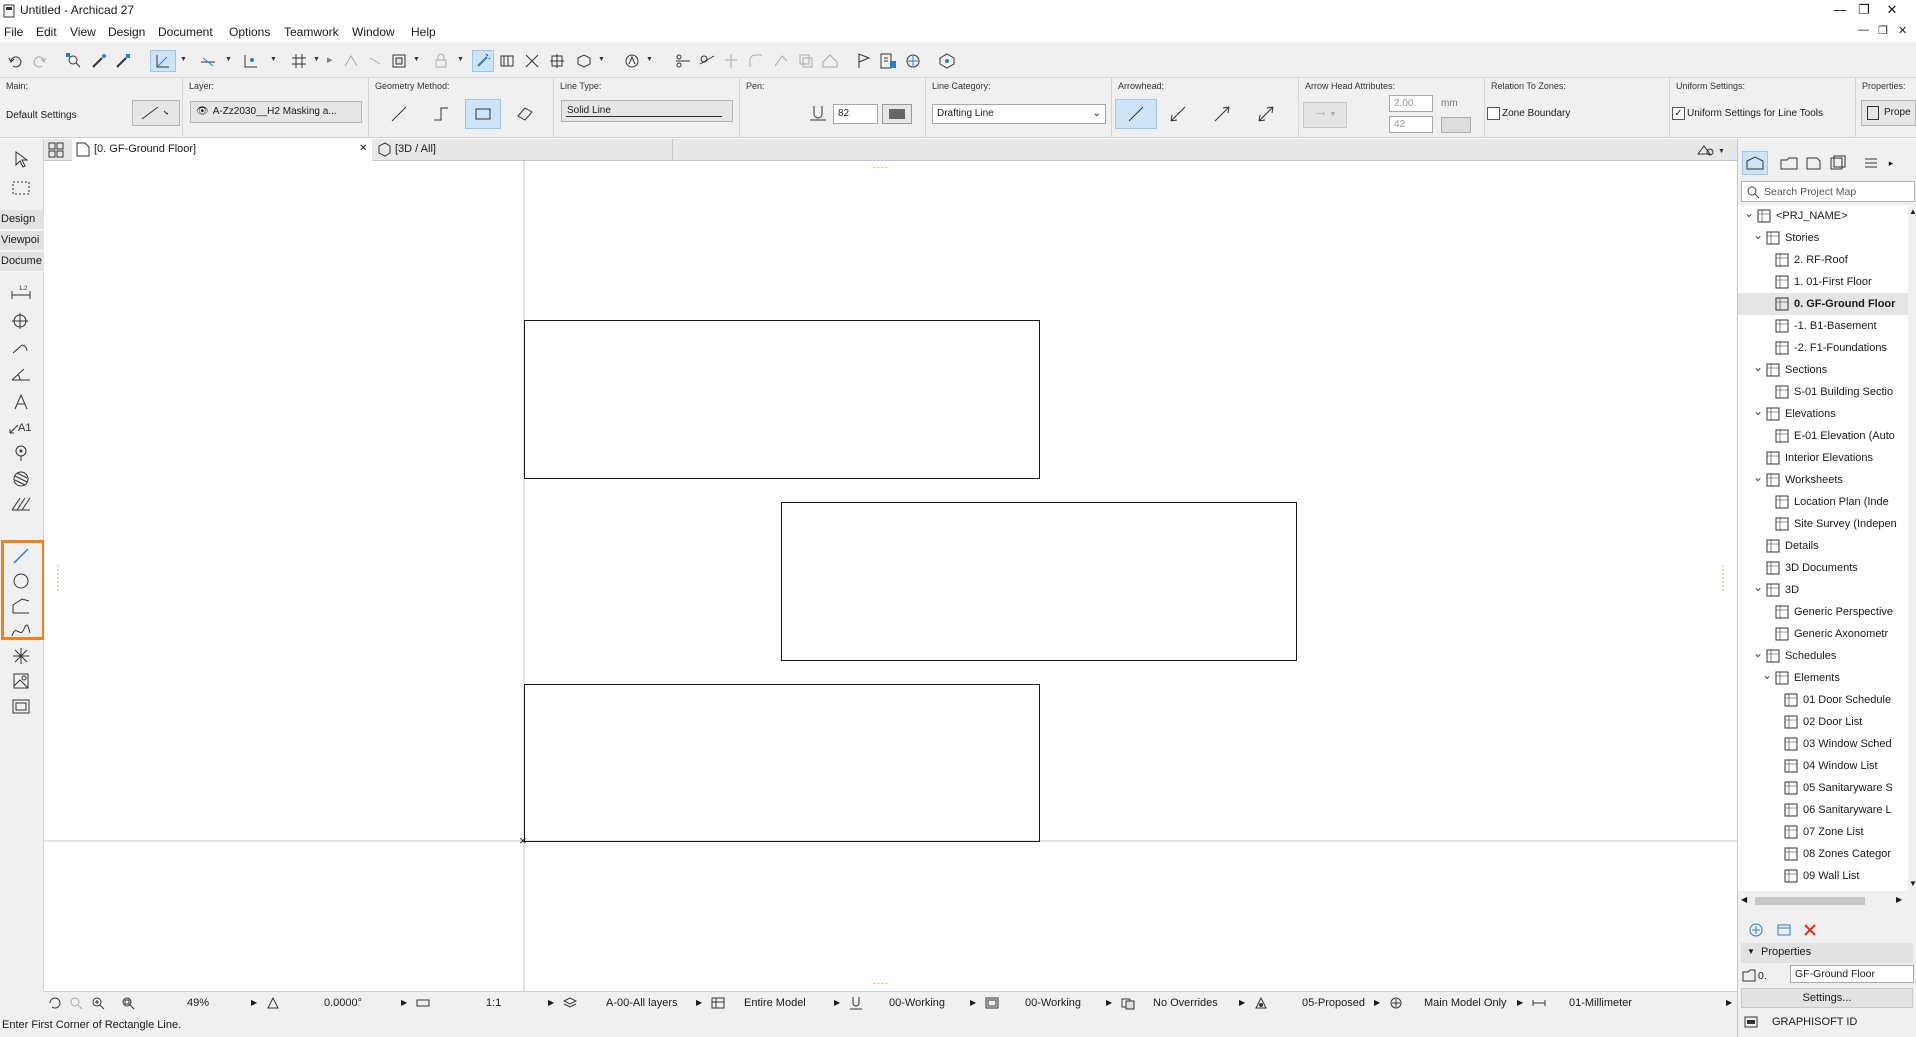 Image resolution: width=1916 pixels, height=1037 pixels. I want to click on snap-points-icon, so click(251, 61).